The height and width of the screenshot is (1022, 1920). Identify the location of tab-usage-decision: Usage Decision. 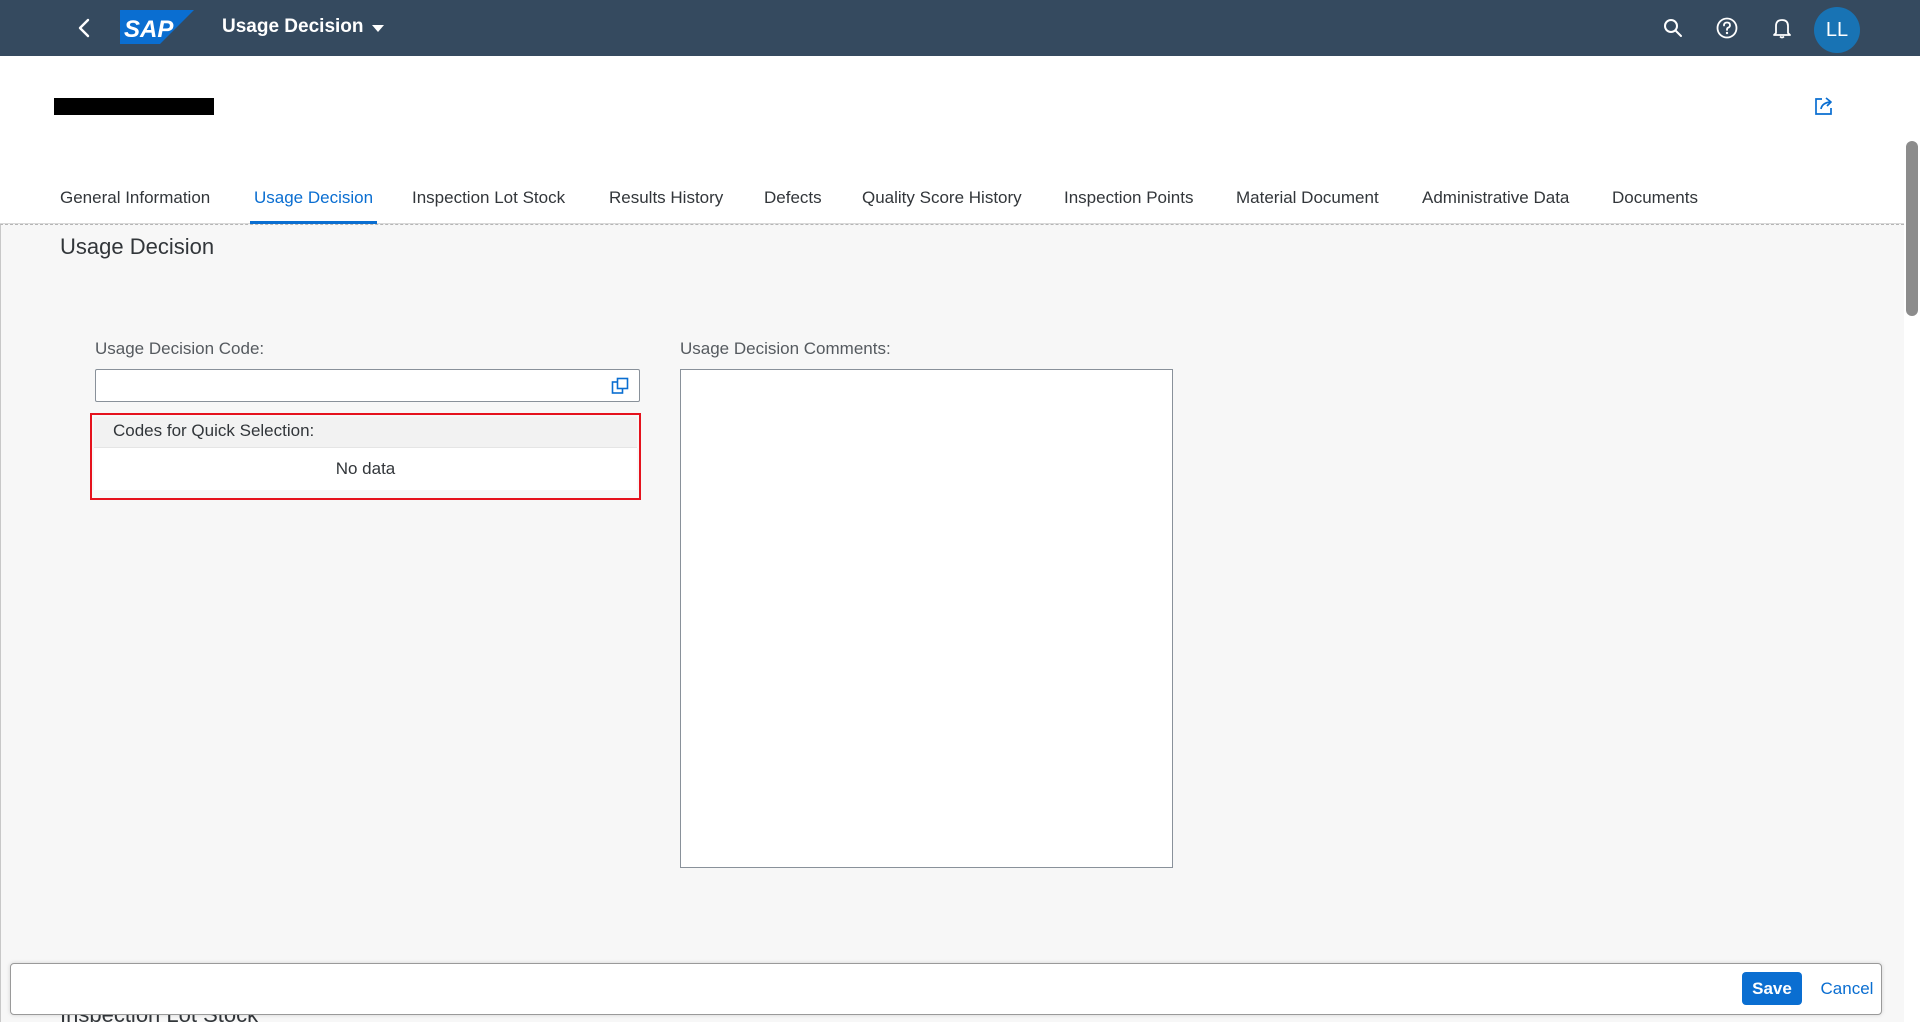
(313, 203).